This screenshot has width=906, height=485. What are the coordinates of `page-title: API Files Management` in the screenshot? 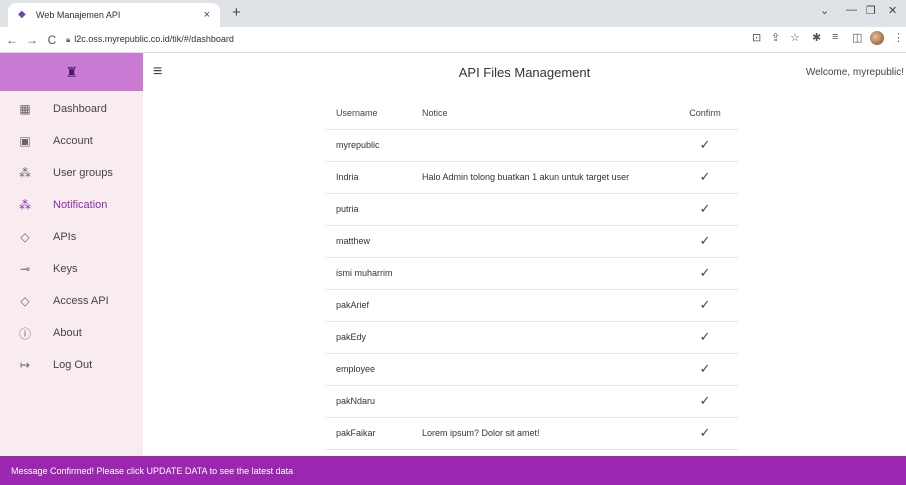 It's located at (524, 72).